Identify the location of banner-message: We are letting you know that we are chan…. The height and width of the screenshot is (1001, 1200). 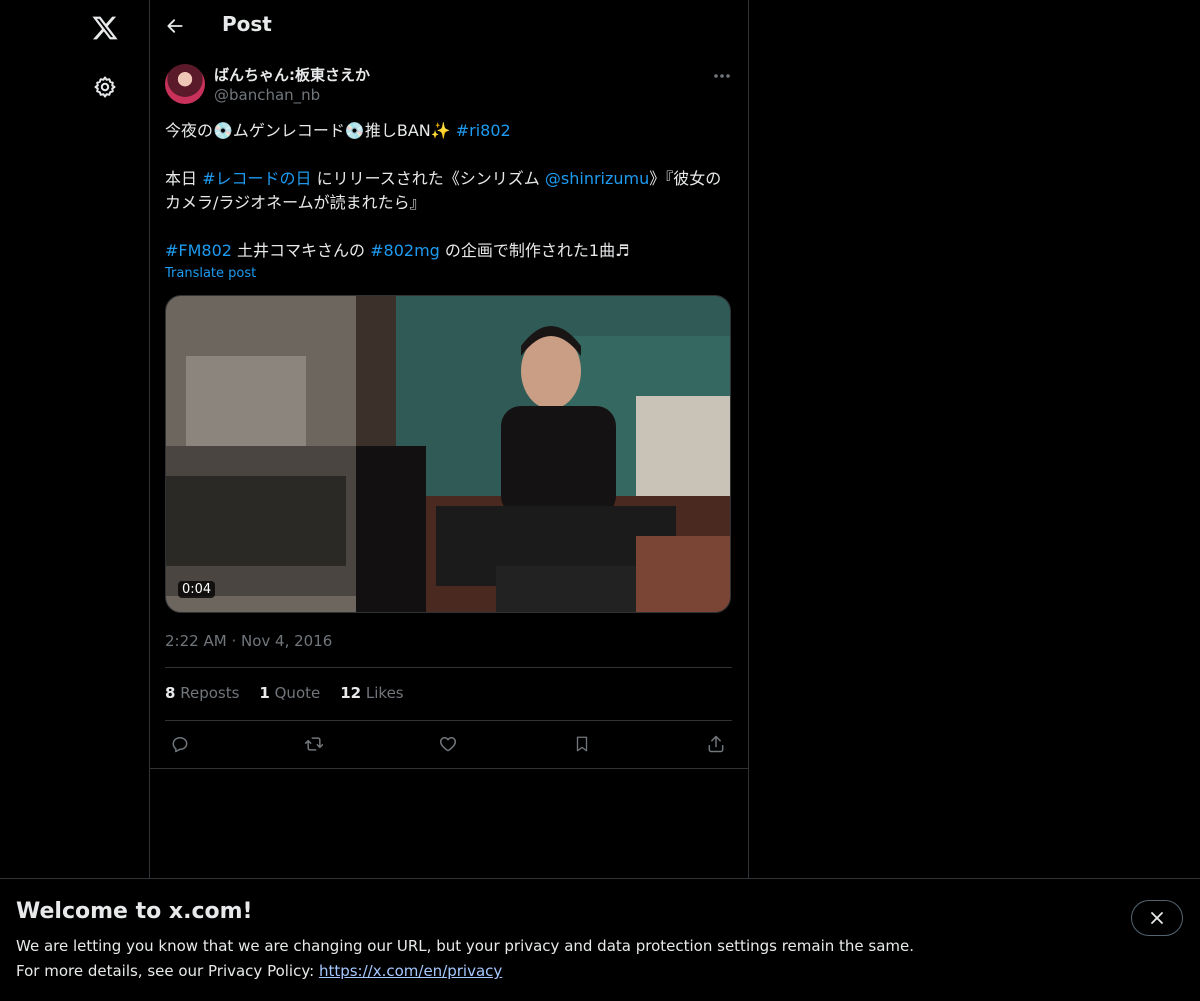
(465, 946).